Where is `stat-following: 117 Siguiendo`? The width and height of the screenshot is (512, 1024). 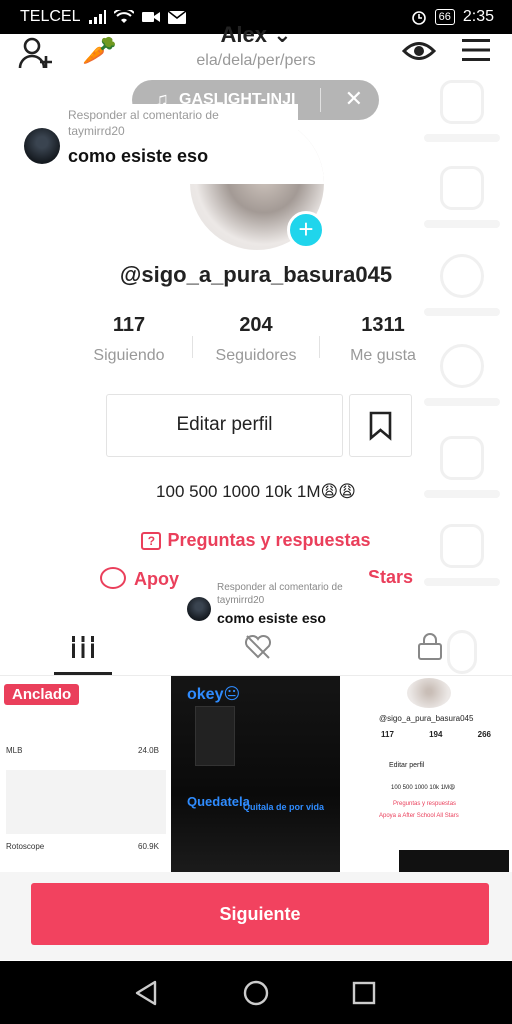
stat-following: 117 Siguiendo is located at coordinates (129, 339).